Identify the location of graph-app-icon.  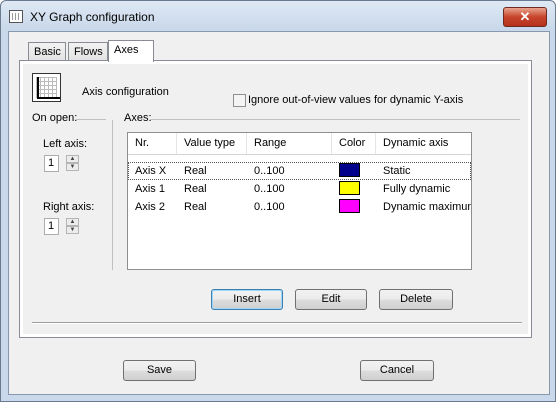
(16, 16).